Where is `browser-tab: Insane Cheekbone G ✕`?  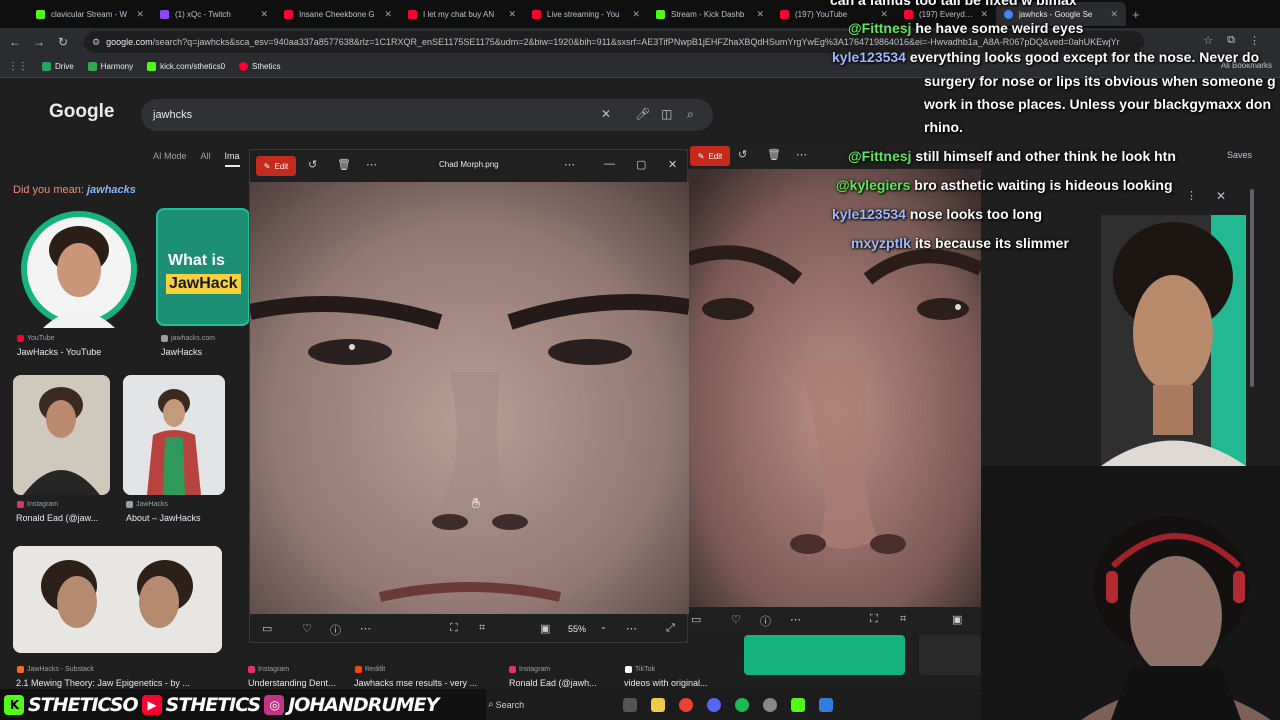 browser-tab: Insane Cheekbone G ✕ is located at coordinates (338, 14).